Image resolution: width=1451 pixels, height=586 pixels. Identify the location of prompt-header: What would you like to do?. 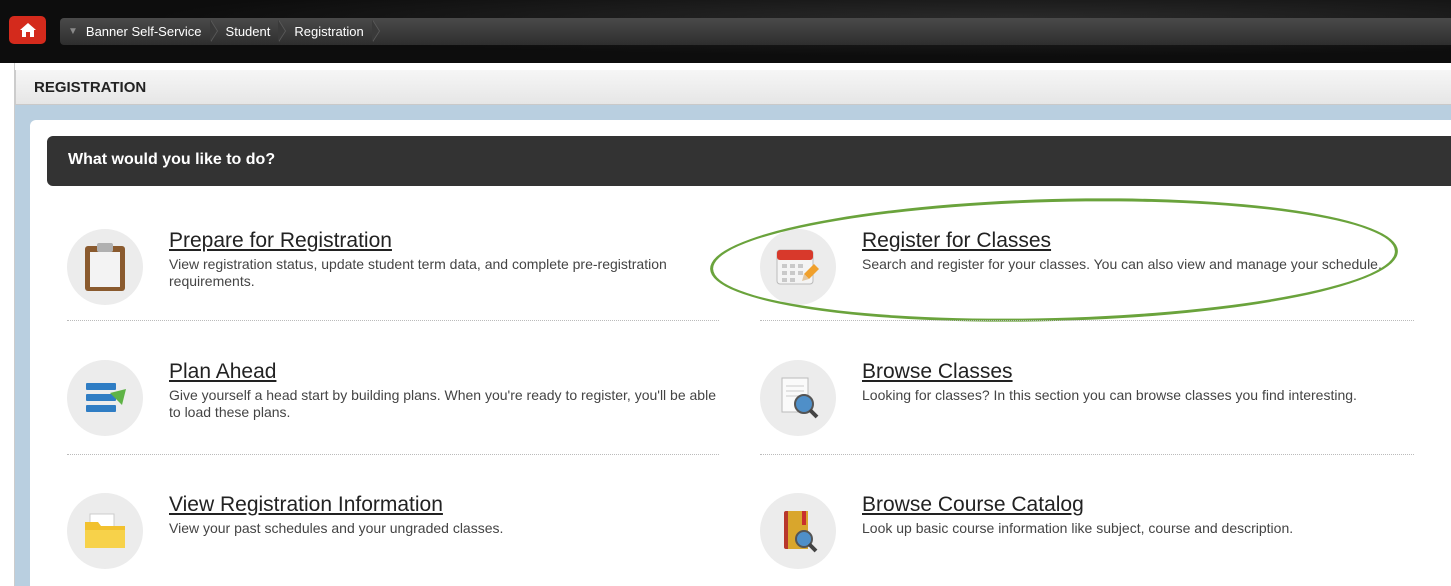
(749, 161).